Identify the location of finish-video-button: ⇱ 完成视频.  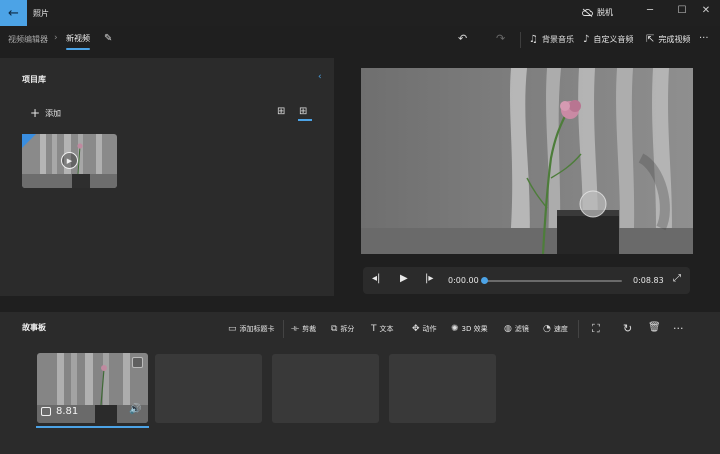
(668, 39).